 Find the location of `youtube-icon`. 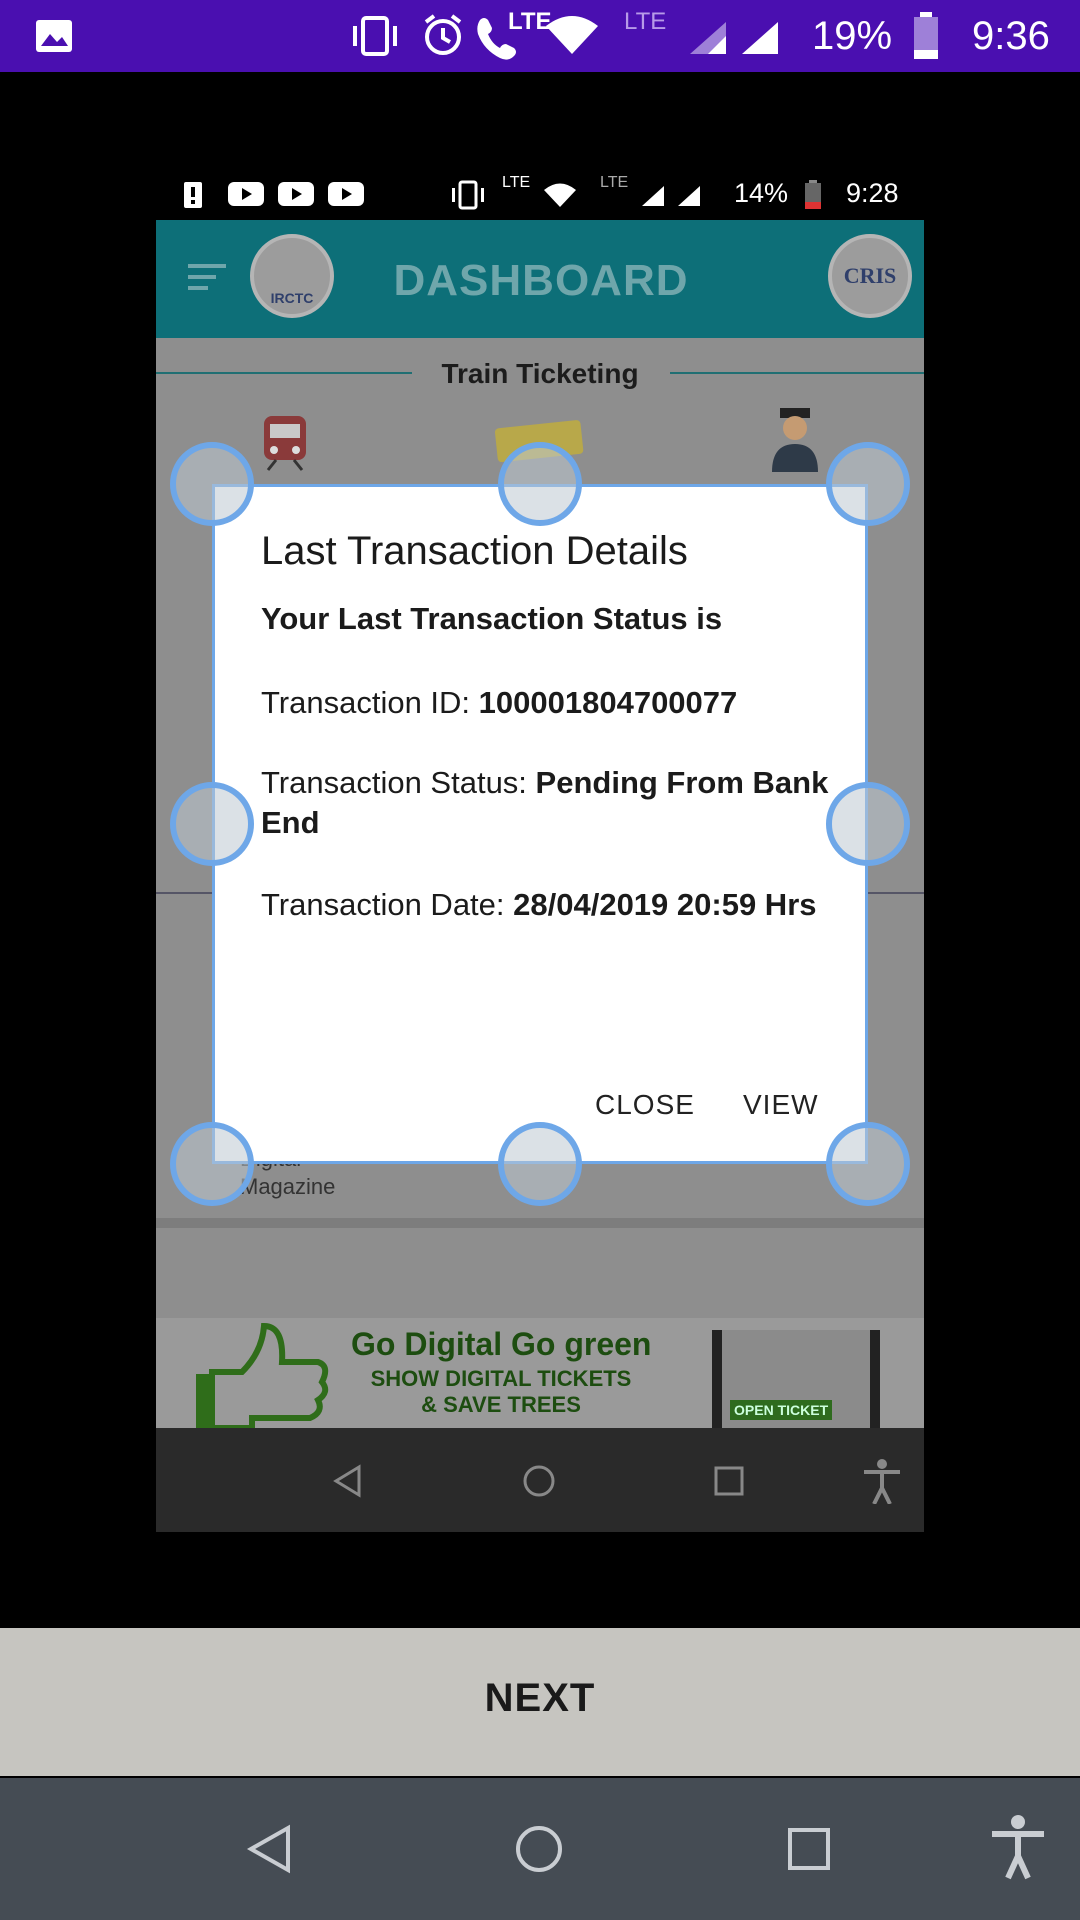

youtube-icon is located at coordinates (246, 194).